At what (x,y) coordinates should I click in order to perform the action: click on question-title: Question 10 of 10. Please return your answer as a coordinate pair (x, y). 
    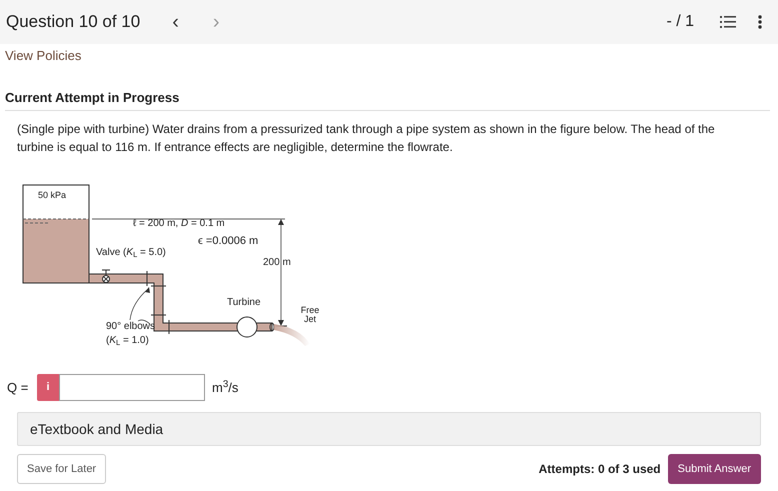
    Looking at the image, I should click on (73, 22).